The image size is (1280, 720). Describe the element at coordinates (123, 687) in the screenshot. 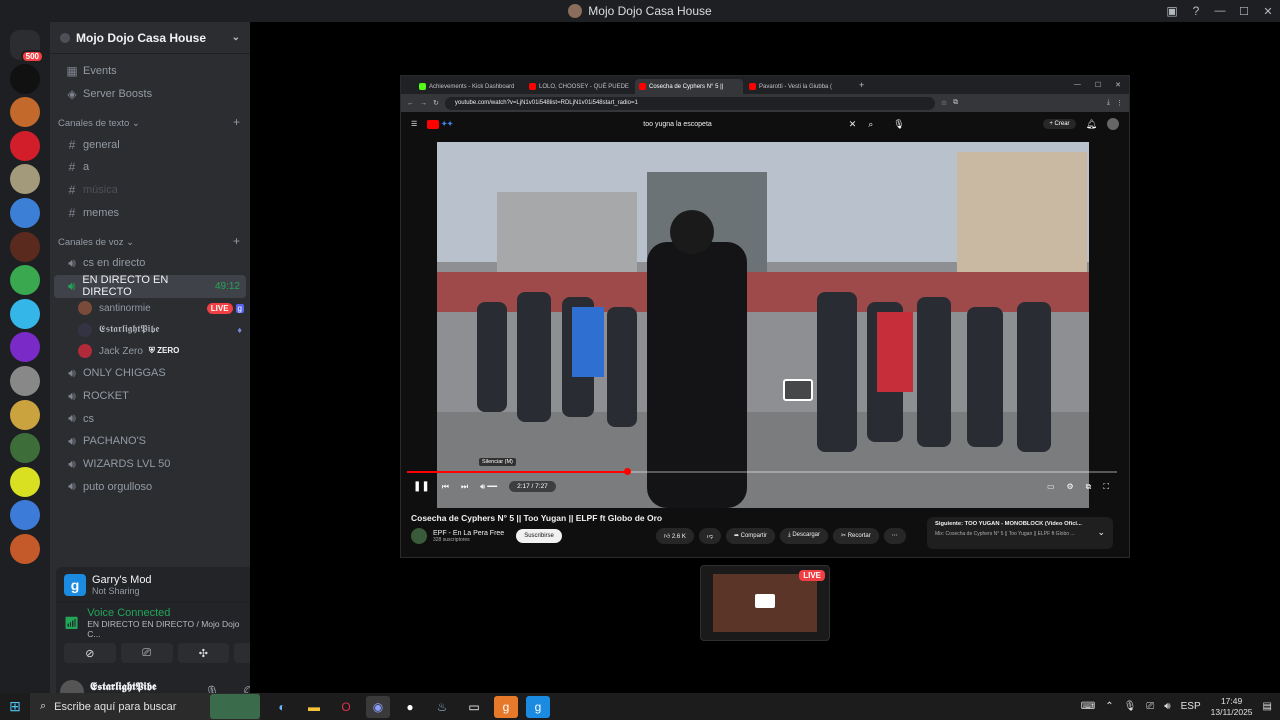

I see `username: 𝕰𝖘𝖙𝖆𝖗𝖑𝖎𝖌𝖍𝖙𝕻𝖎𝖇𝖊` at that location.